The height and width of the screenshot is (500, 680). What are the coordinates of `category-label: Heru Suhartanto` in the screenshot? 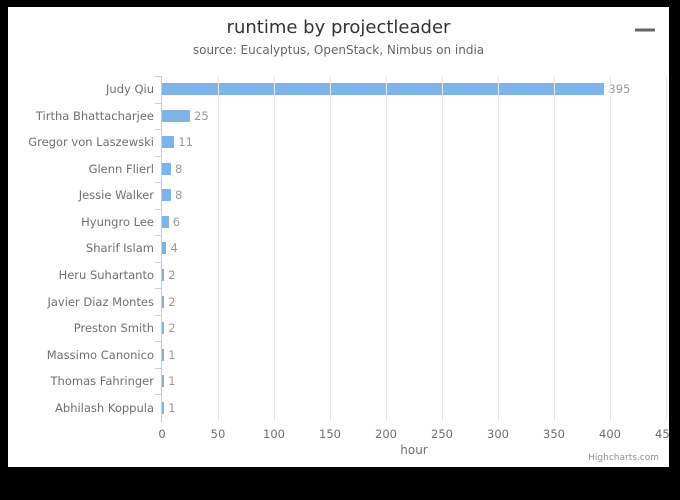 It's located at (81, 275).